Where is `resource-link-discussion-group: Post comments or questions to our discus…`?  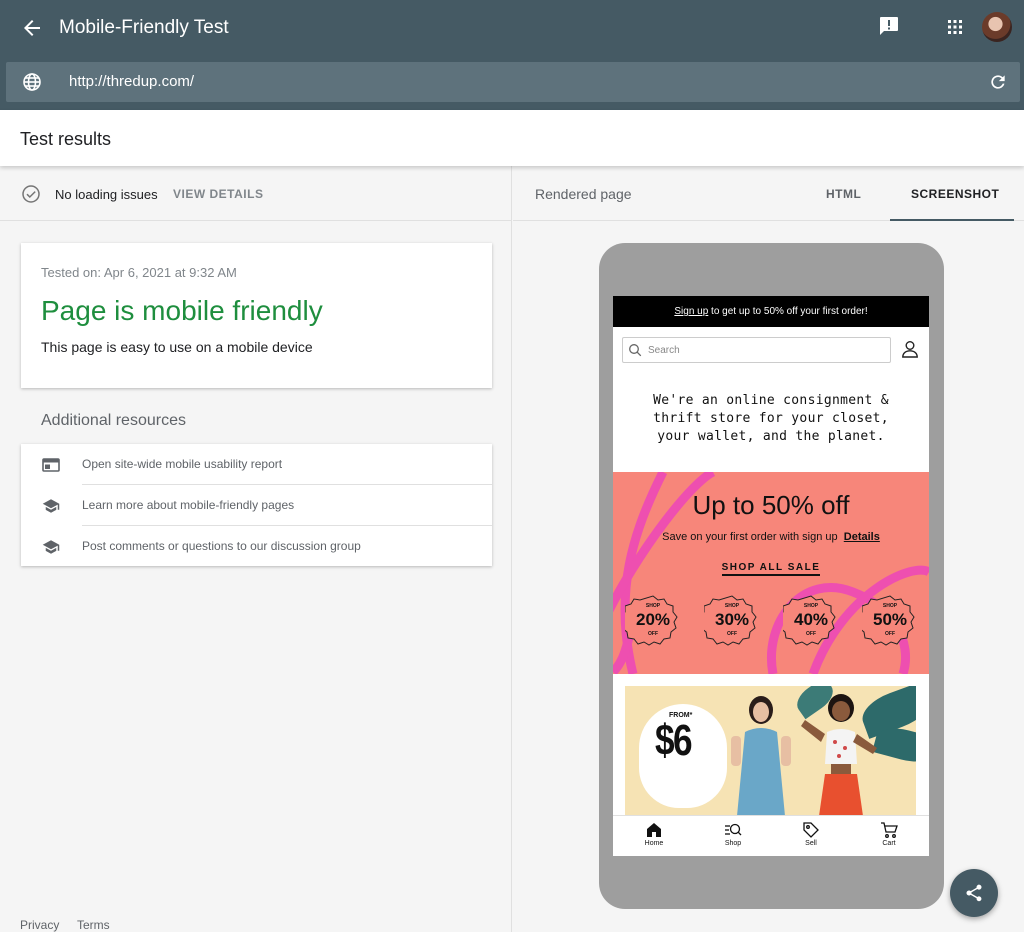 resource-link-discussion-group: Post comments or questions to our discus… is located at coordinates (256, 546).